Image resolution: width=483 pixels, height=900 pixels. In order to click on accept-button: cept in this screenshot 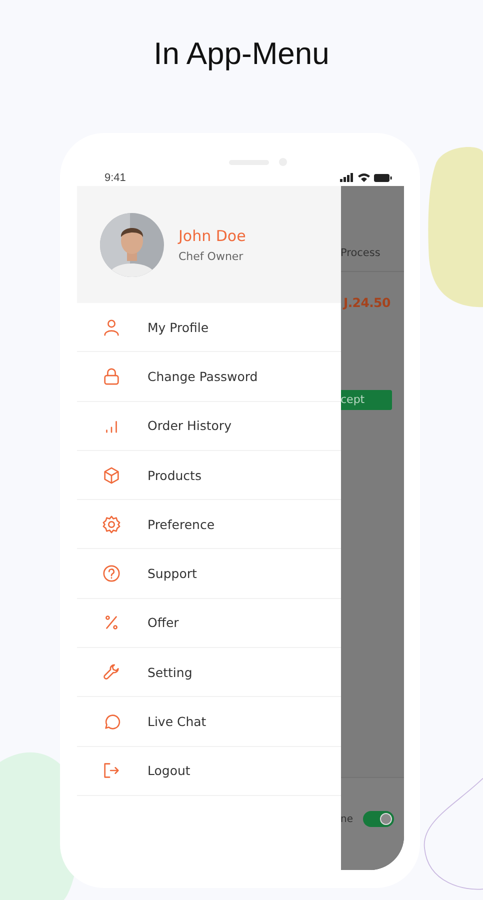, I will do `click(366, 400)`.